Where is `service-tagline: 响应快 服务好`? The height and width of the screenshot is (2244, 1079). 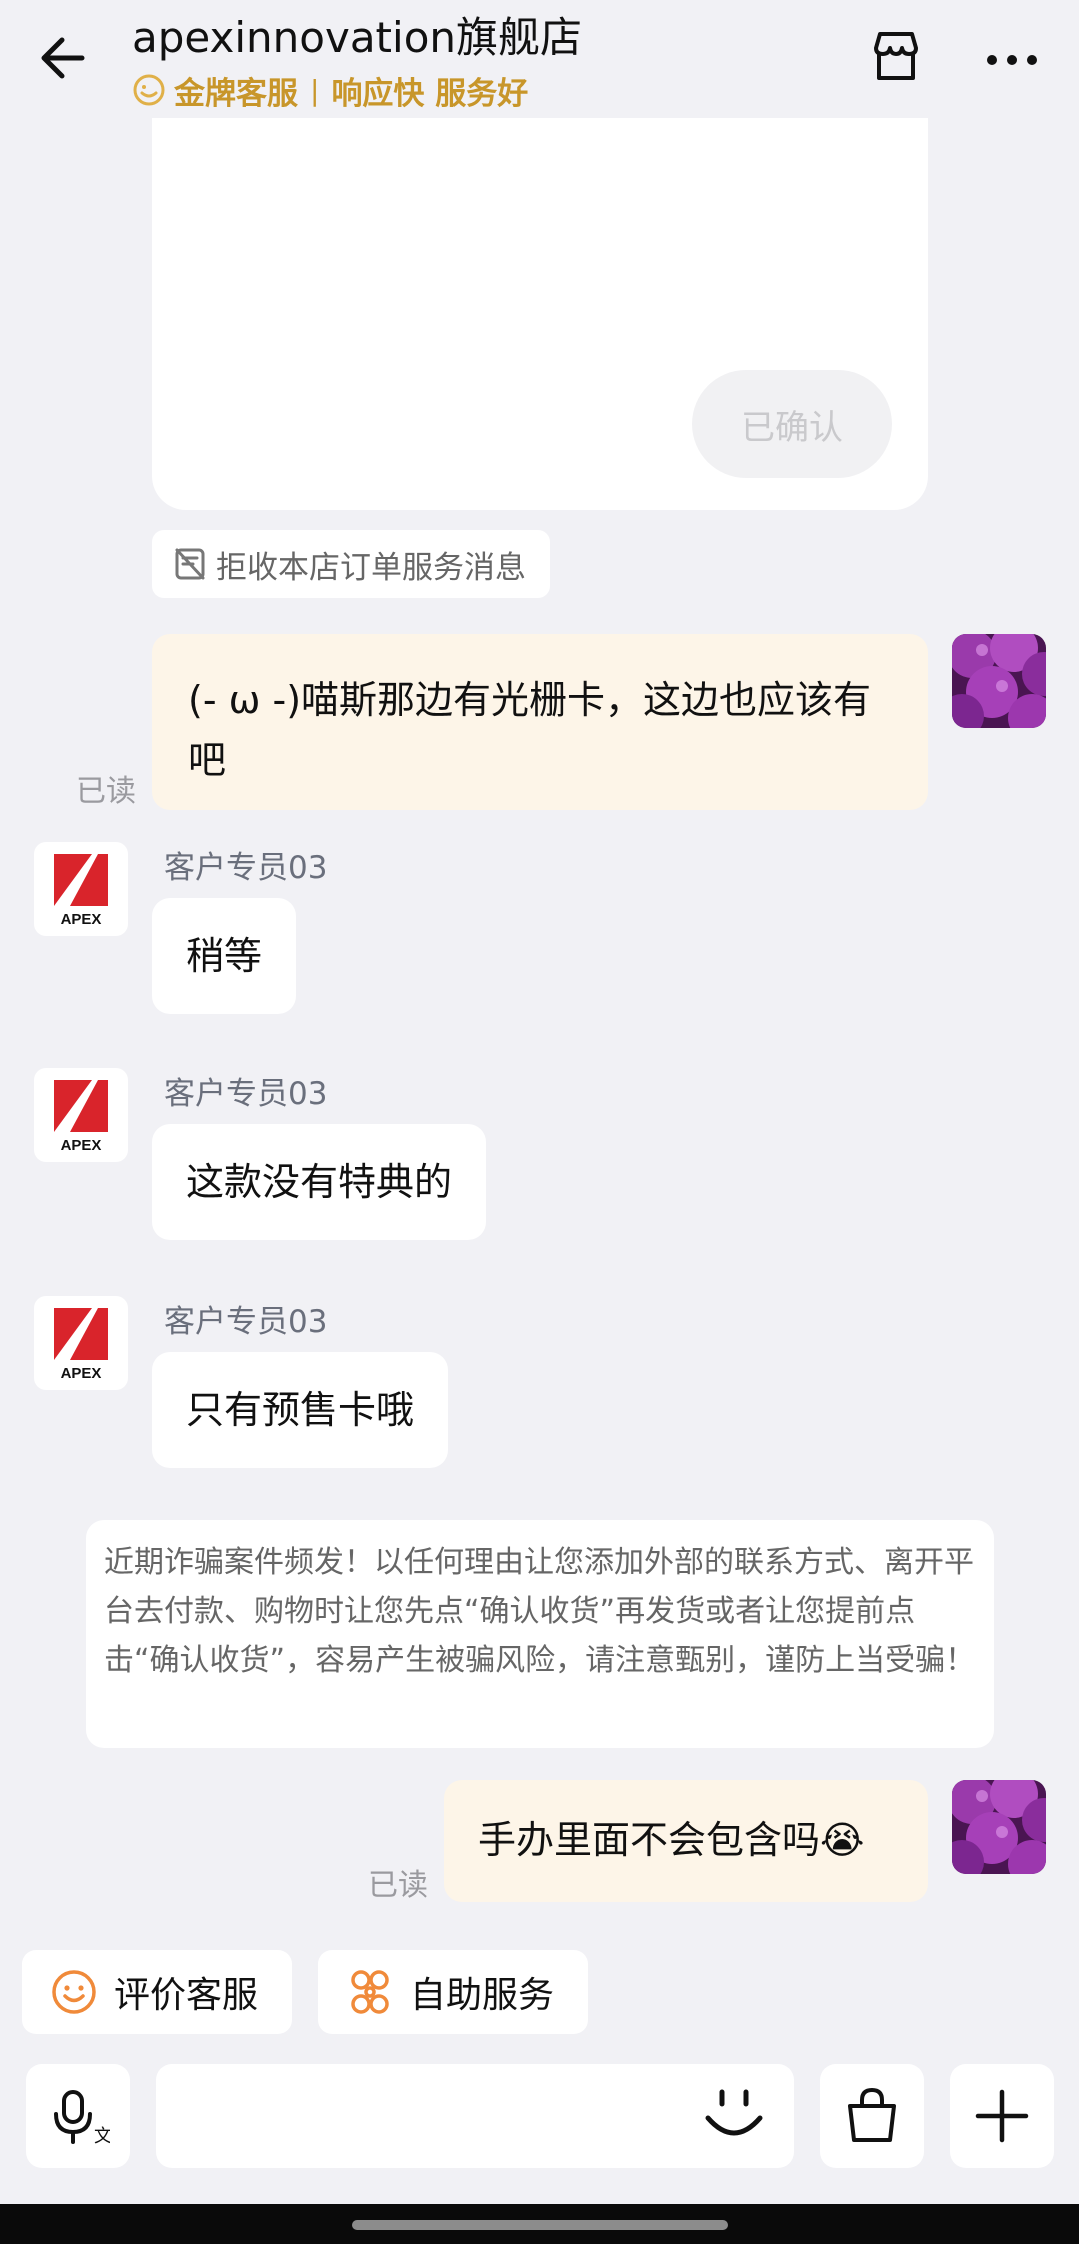 service-tagline: 响应快 服务好 is located at coordinates (430, 93).